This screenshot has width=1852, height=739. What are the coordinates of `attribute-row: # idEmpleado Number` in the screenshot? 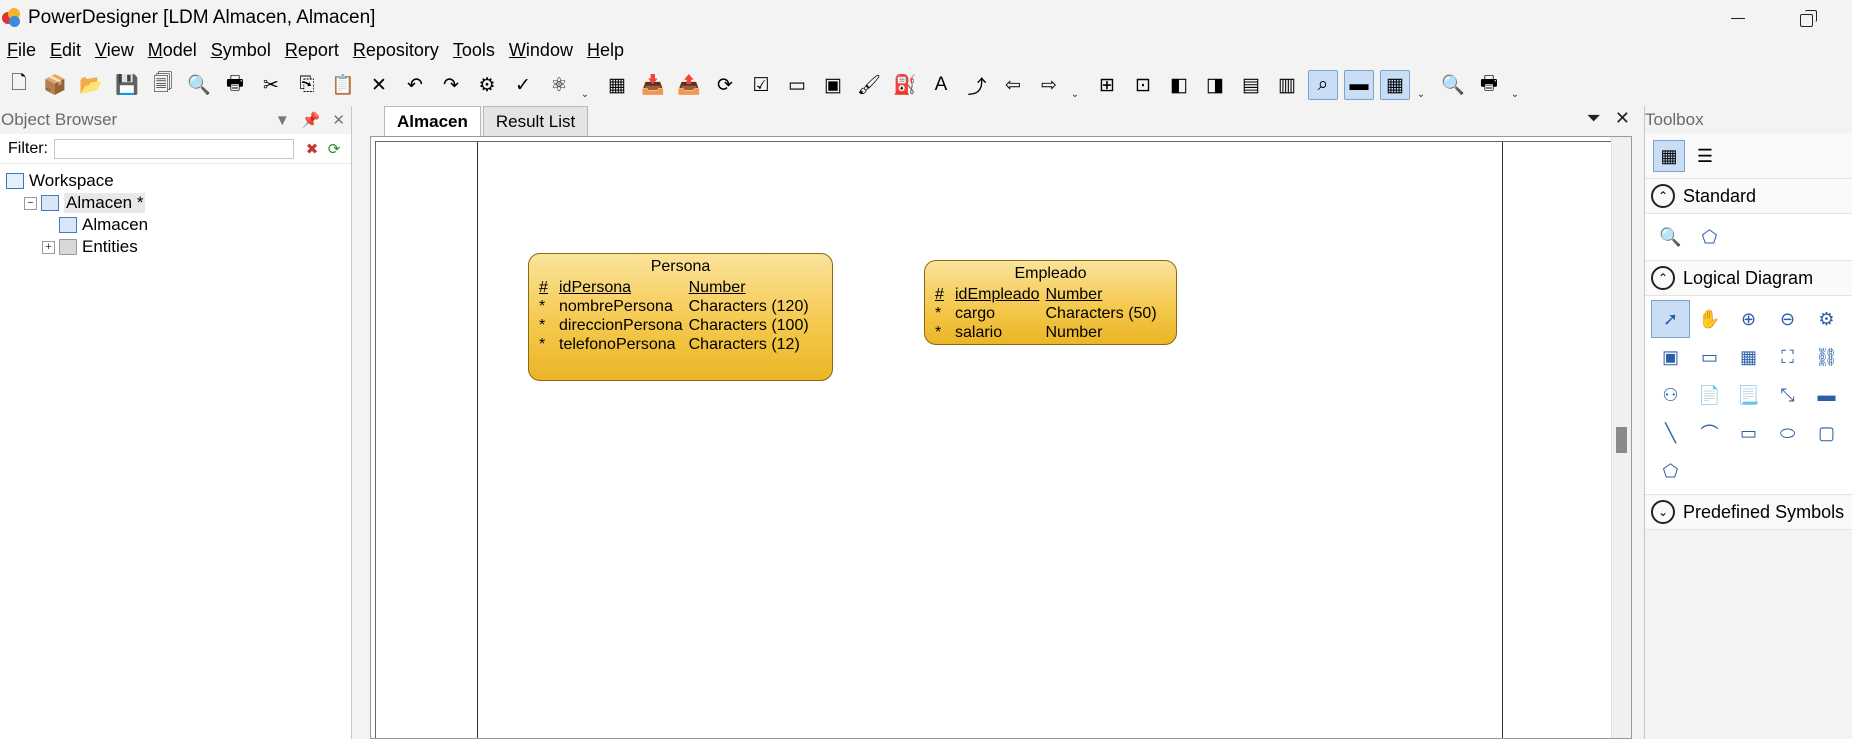 It's located at (1049, 294).